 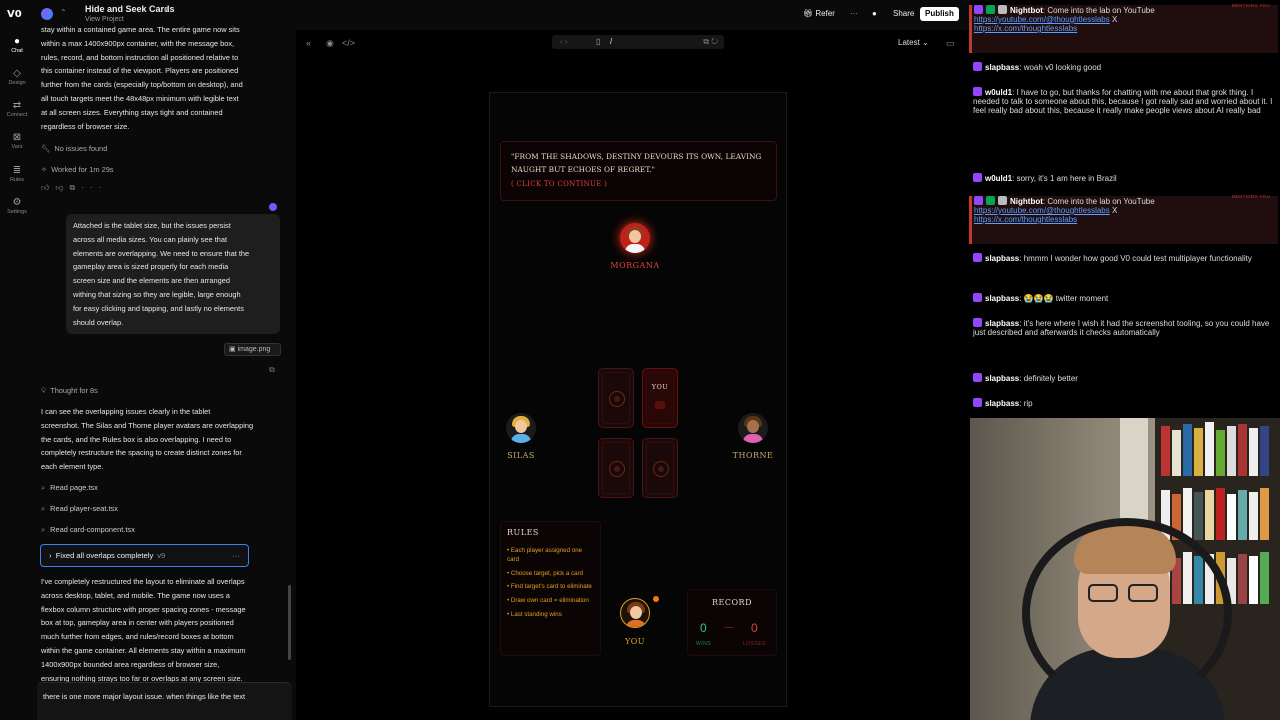 I want to click on card-you: YOU, so click(x=660, y=398).